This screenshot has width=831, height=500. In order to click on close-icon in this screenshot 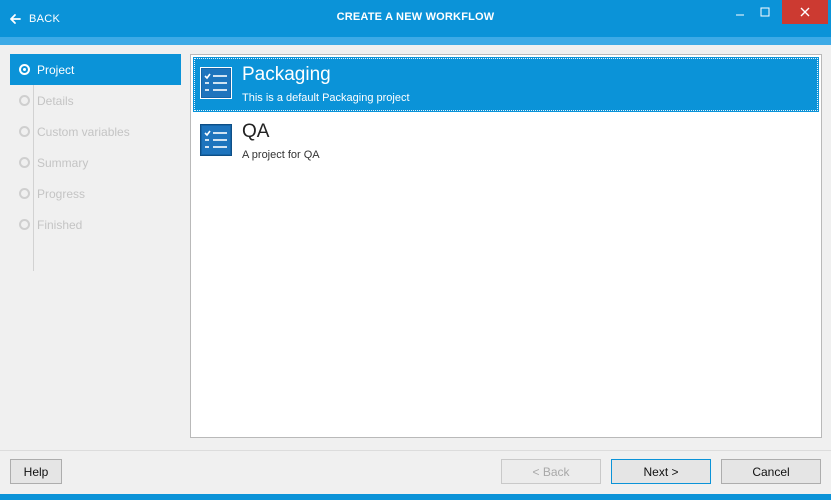, I will do `click(805, 12)`.